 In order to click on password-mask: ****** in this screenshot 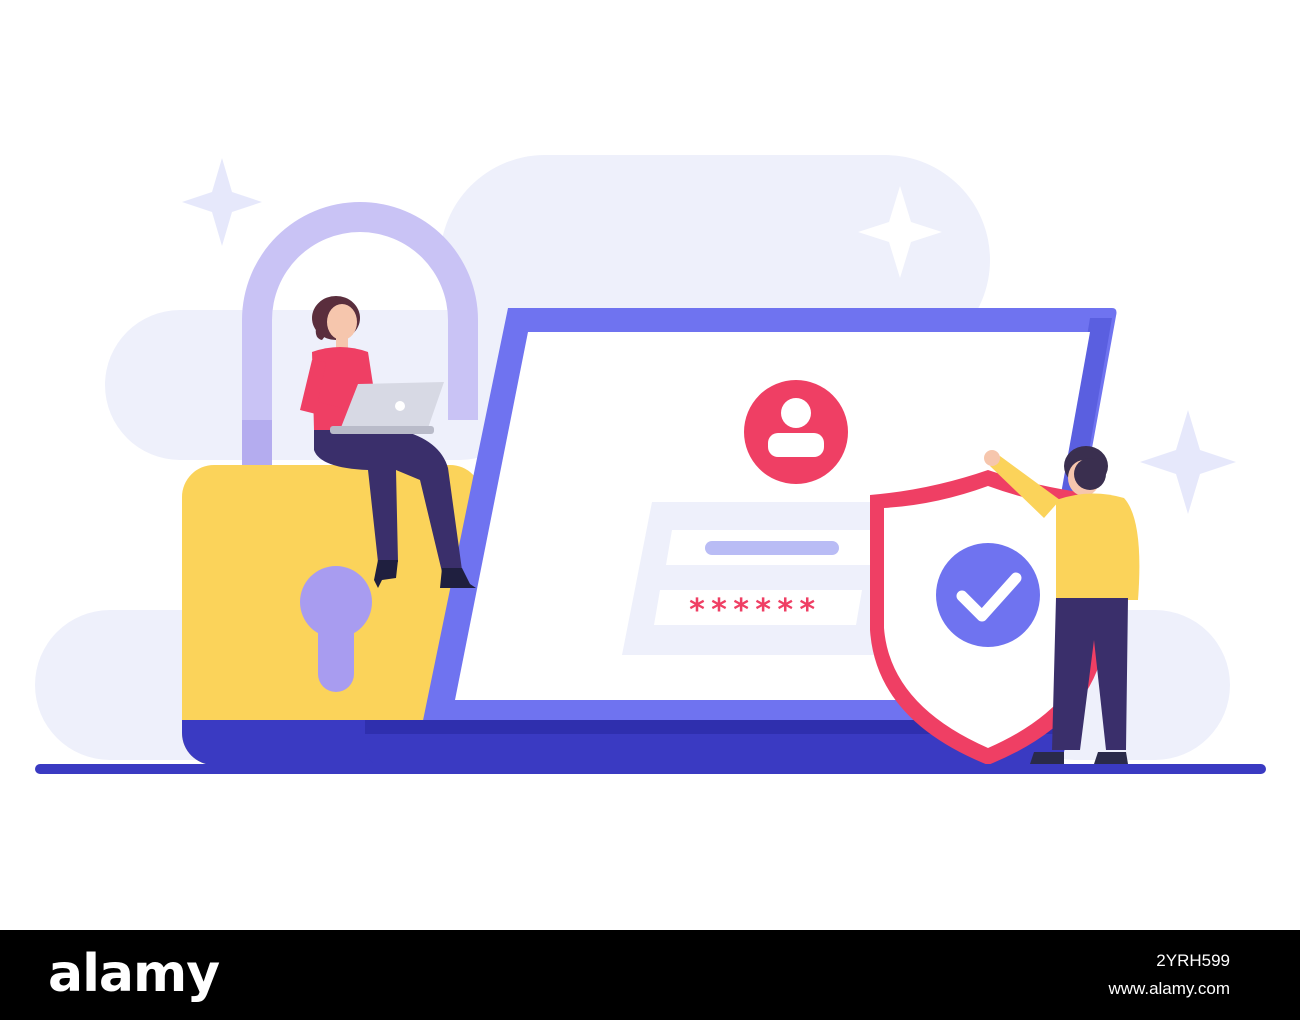, I will do `click(754, 610)`.